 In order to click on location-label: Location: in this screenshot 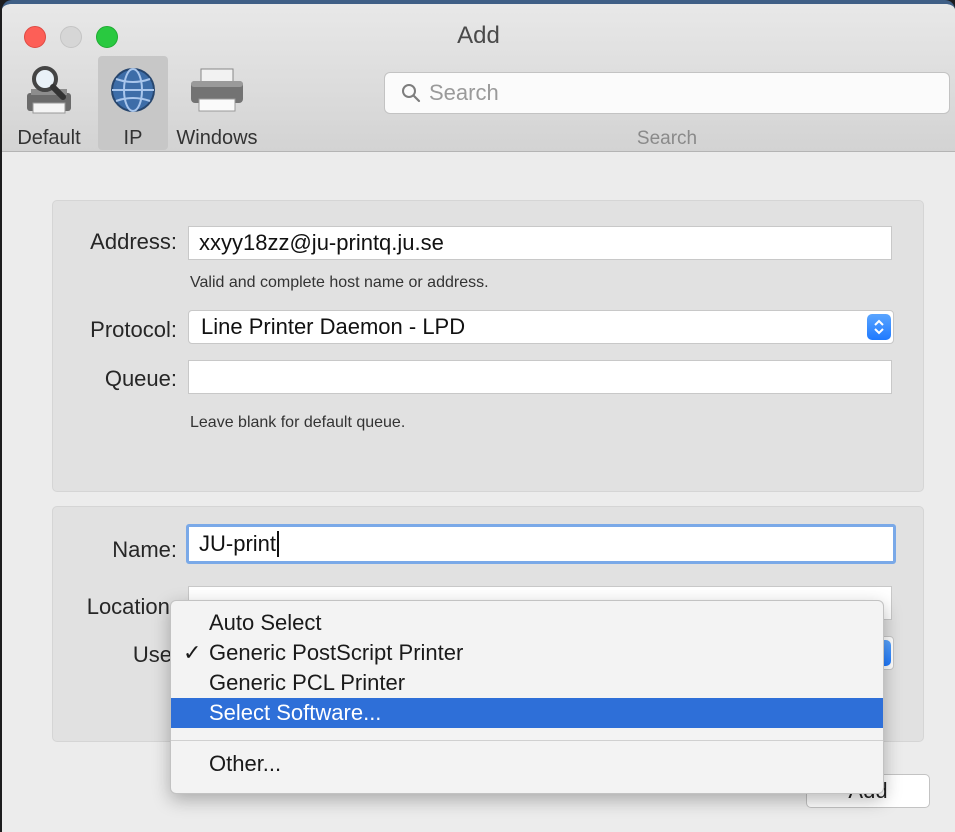, I will do `click(131, 606)`.